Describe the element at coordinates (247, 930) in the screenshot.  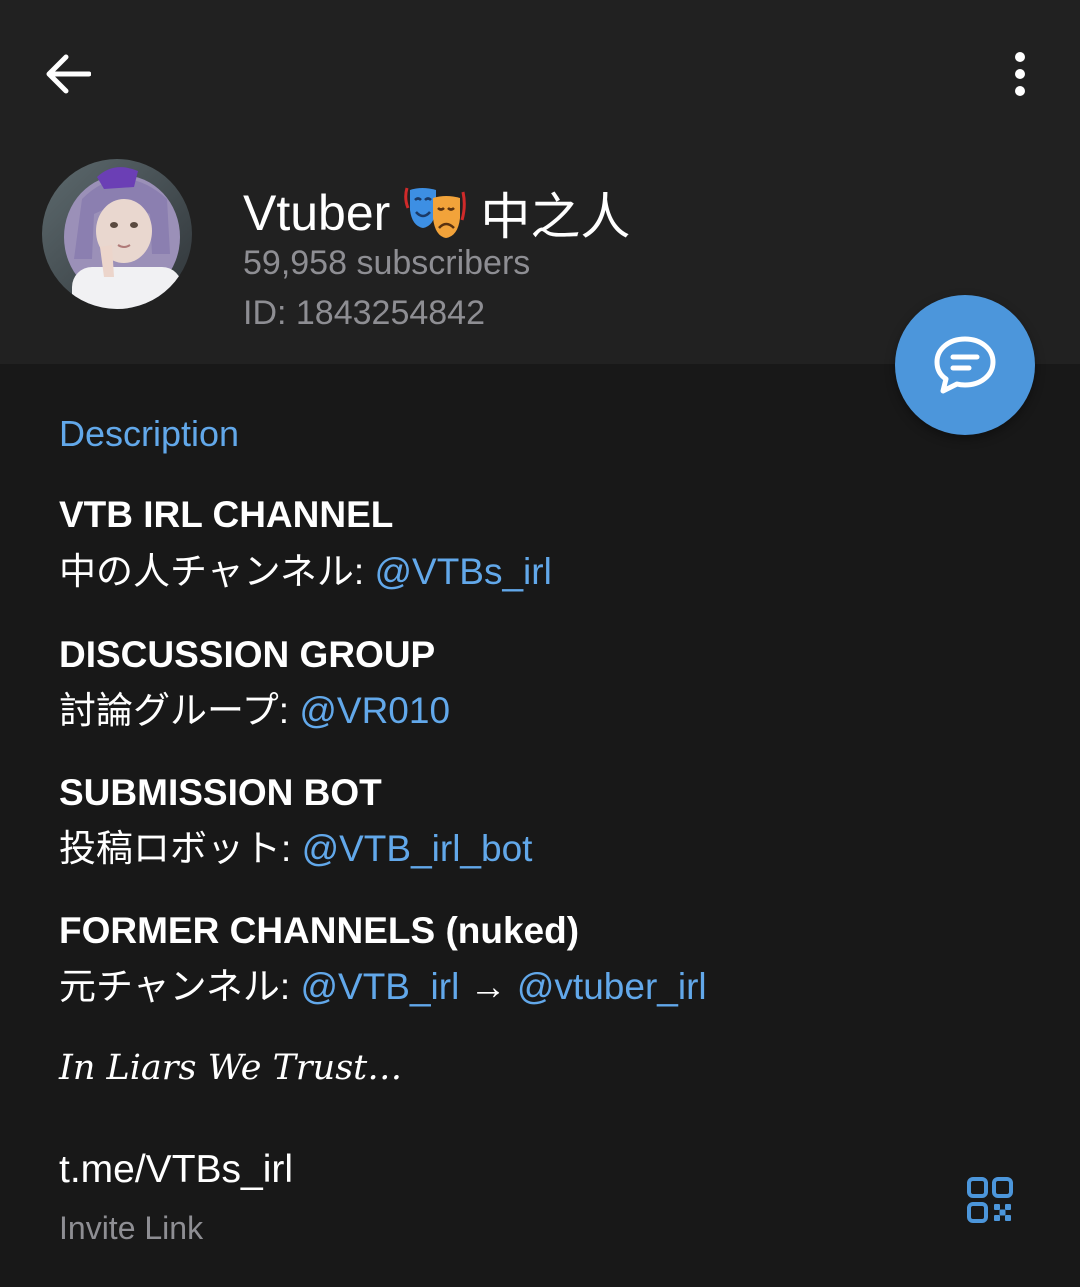
I see `former-channels-heading: FORMER CHANNELS` at that location.